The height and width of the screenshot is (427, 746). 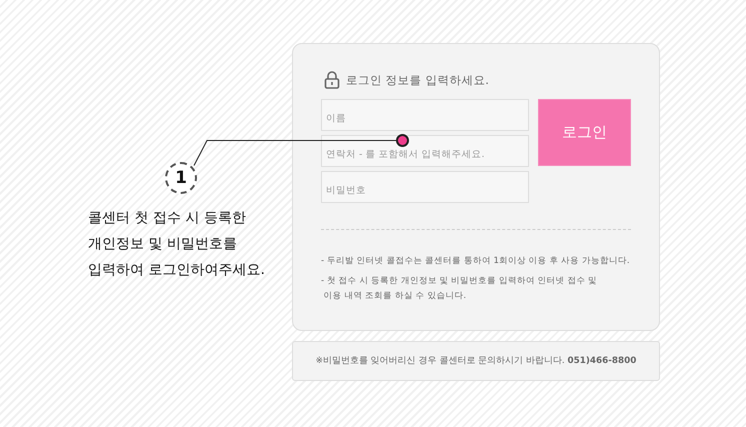 What do you see at coordinates (181, 178) in the screenshot?
I see `step-number: 1` at bounding box center [181, 178].